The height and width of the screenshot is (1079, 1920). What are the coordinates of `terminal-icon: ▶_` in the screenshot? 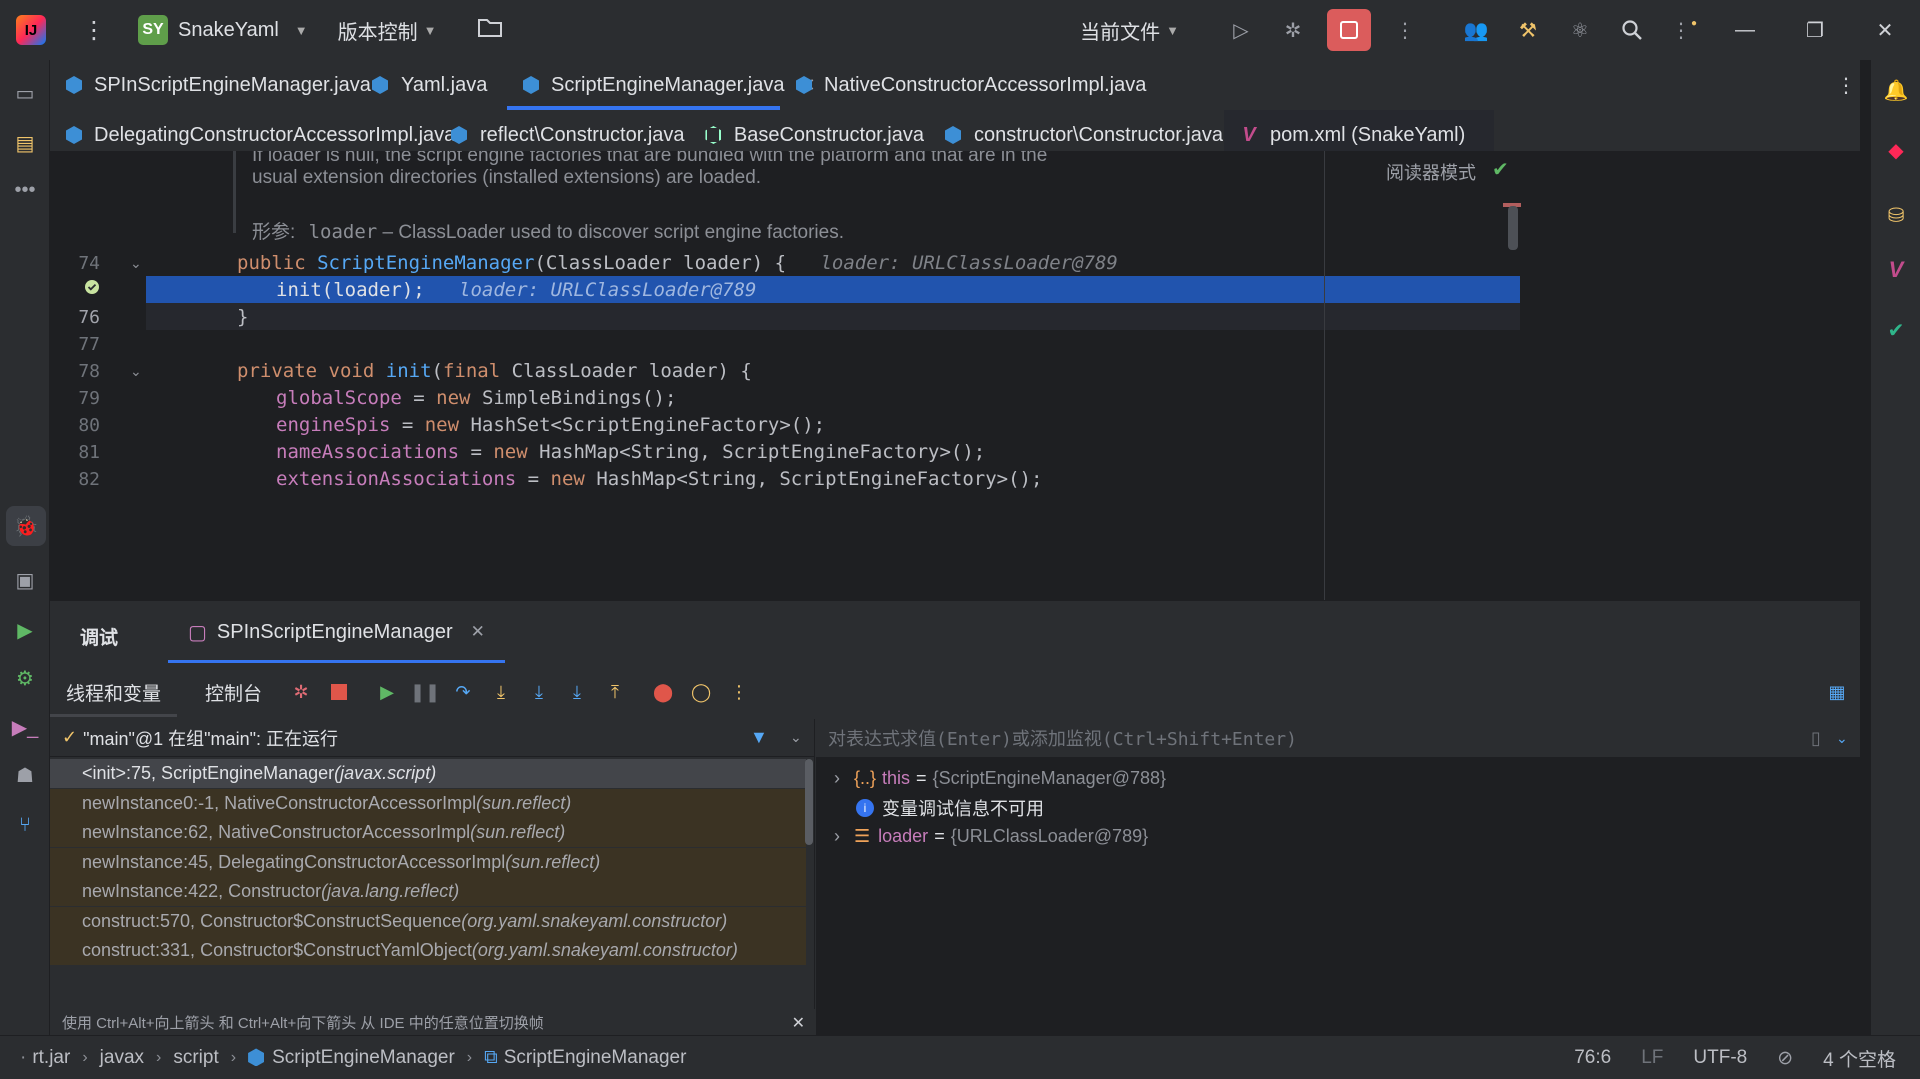 It's located at (25, 727).